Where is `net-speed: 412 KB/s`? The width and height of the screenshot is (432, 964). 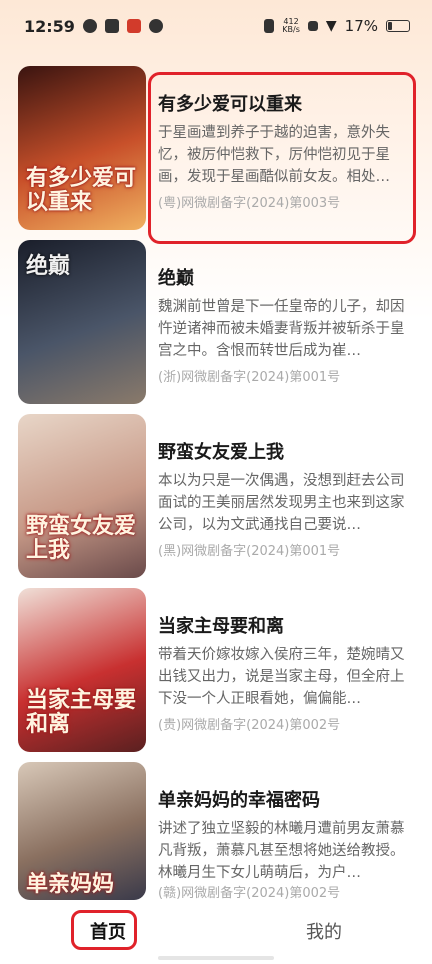 net-speed: 412 KB/s is located at coordinates (291, 26).